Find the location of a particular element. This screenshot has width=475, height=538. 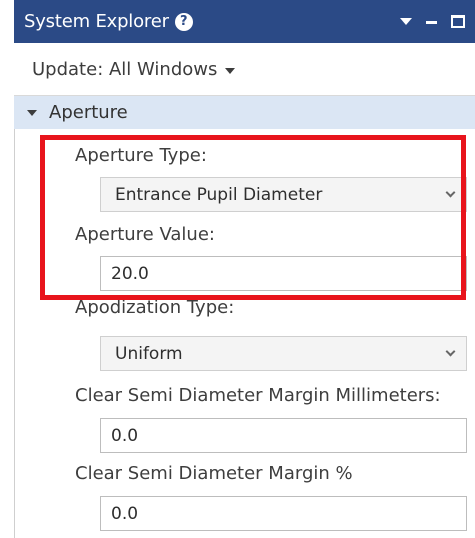

minimize-icon is located at coordinates (431, 22).